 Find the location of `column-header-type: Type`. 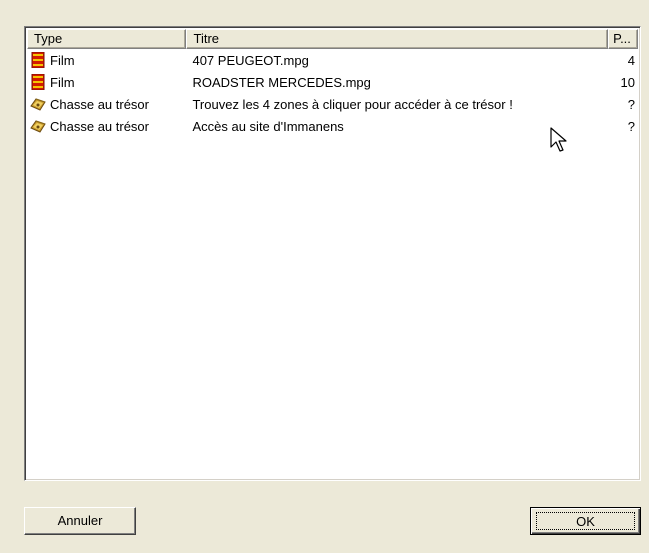

column-header-type: Type is located at coordinates (107, 39).